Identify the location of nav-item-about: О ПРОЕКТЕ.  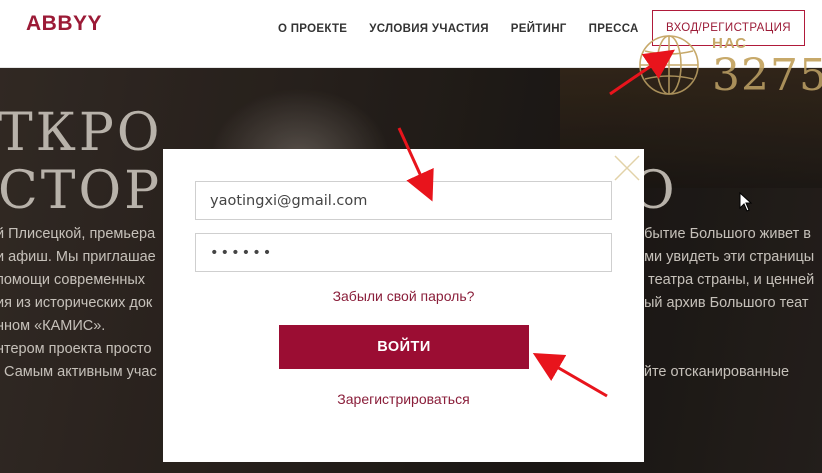
(312, 29).